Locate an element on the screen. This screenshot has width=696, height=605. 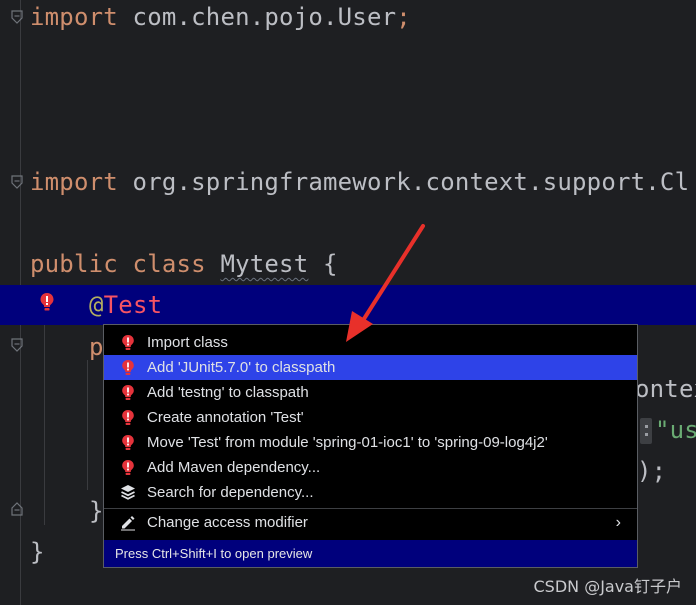
code-fragment-text: ontex is located at coordinates (665, 389).